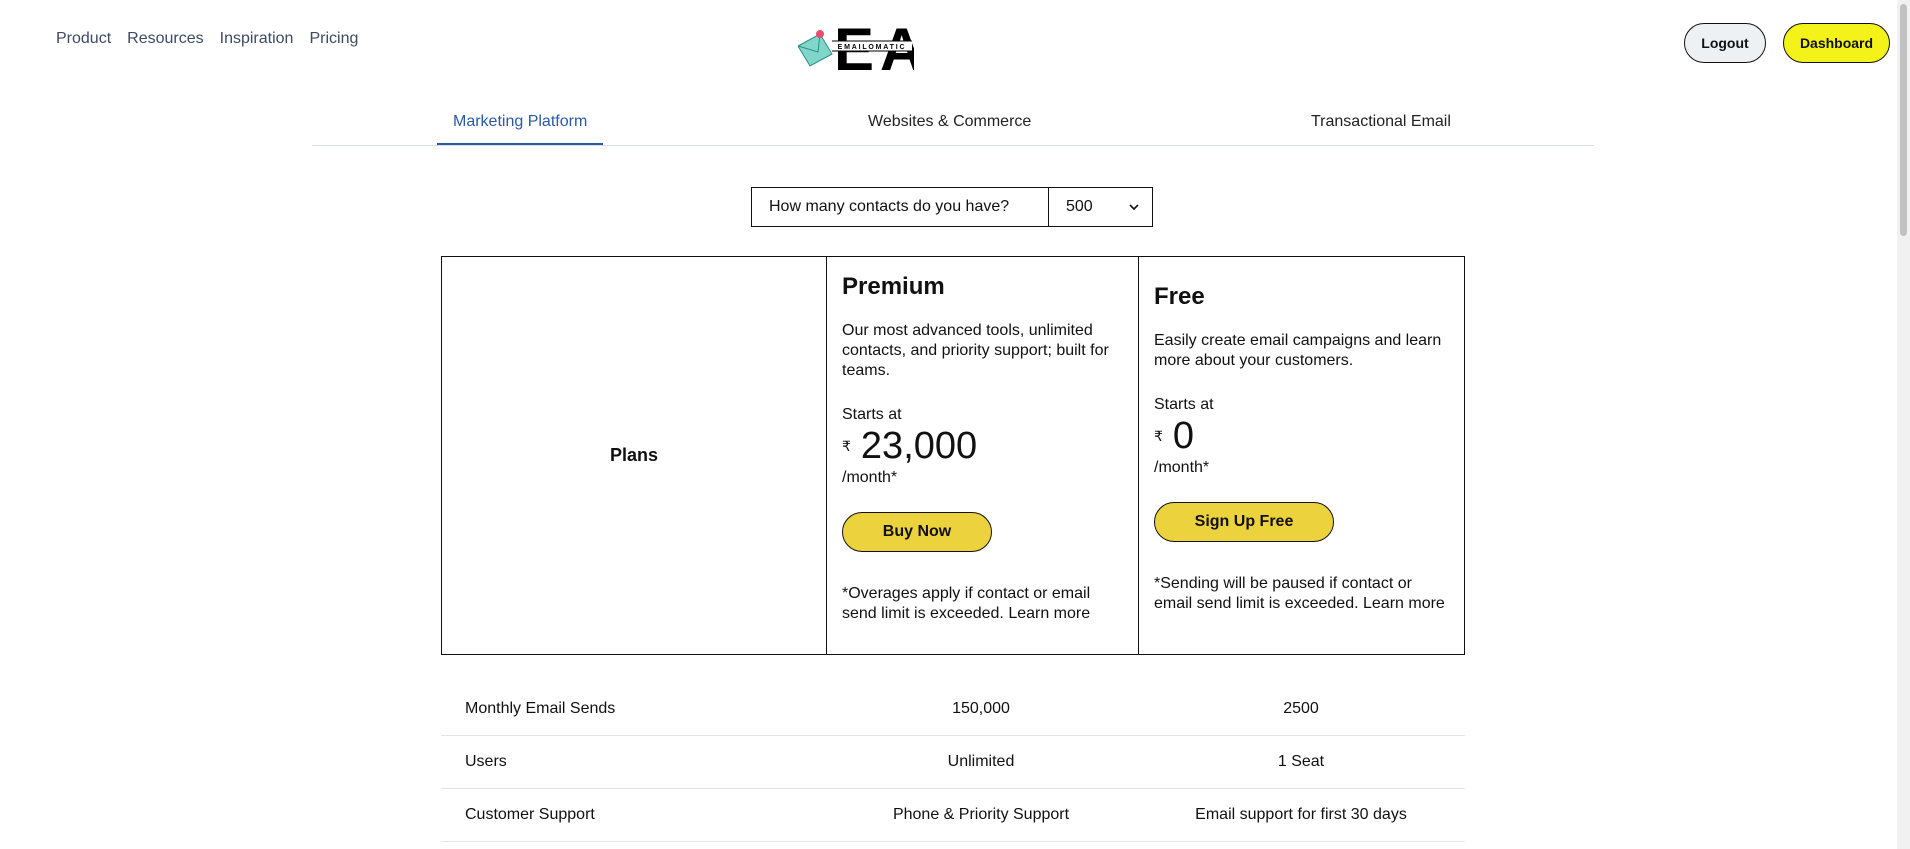 The image size is (1910, 849). I want to click on feature-premium-value: Unlimited, so click(981, 761).